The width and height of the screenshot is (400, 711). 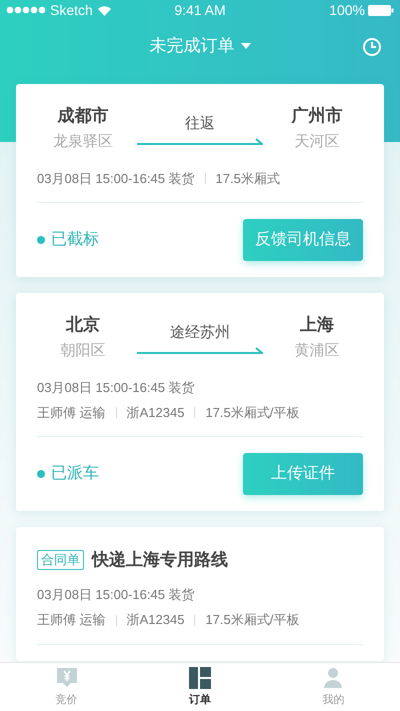 What do you see at coordinates (317, 325) in the screenshot?
I see `city-name: 上海` at bounding box center [317, 325].